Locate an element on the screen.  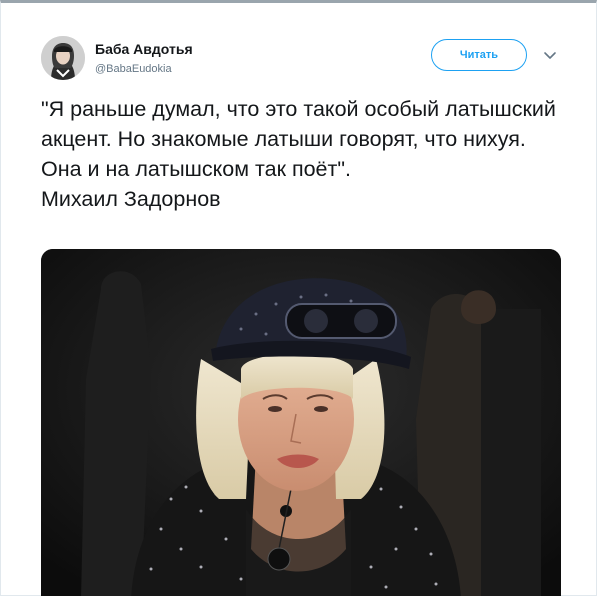
user-handle: @BabaEudokia is located at coordinates (133, 69).